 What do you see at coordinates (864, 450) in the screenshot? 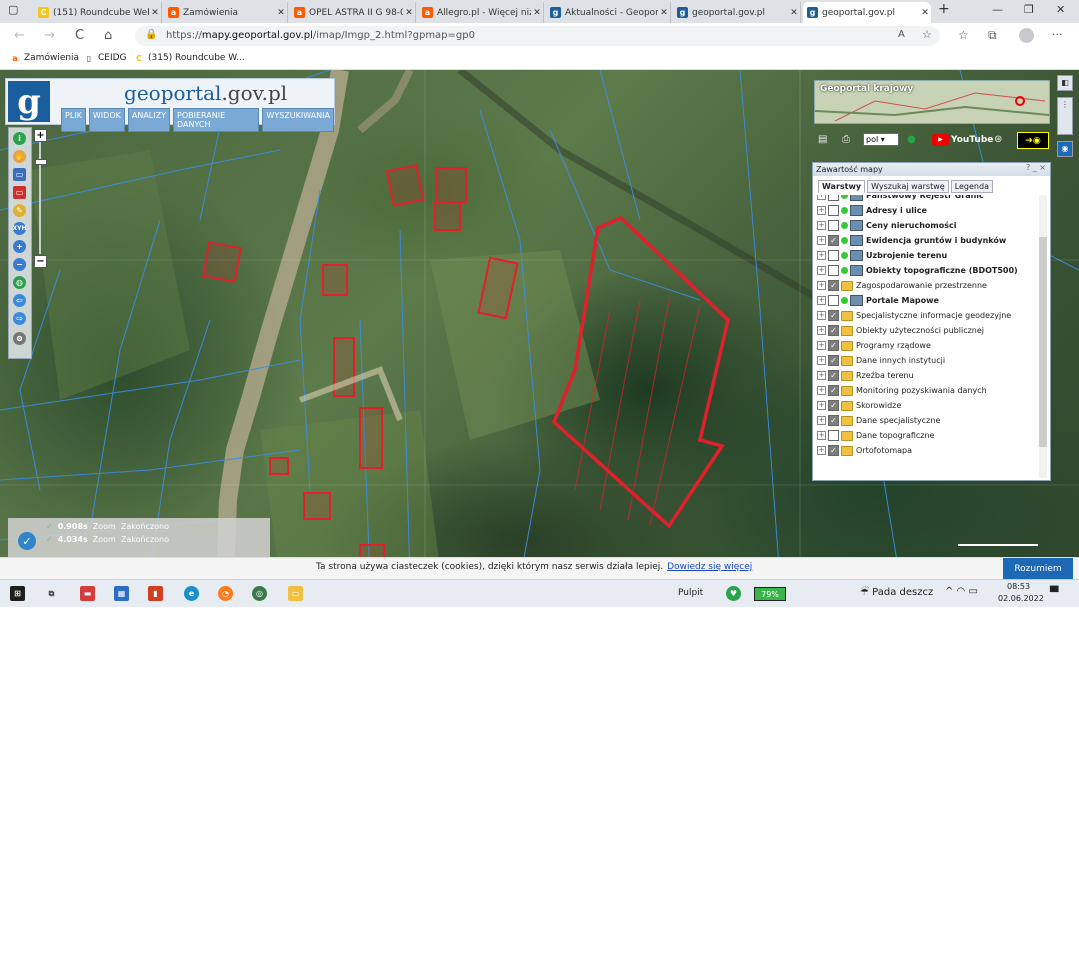
I see `layer-row: + ✓ Ortofotomapa` at bounding box center [864, 450].